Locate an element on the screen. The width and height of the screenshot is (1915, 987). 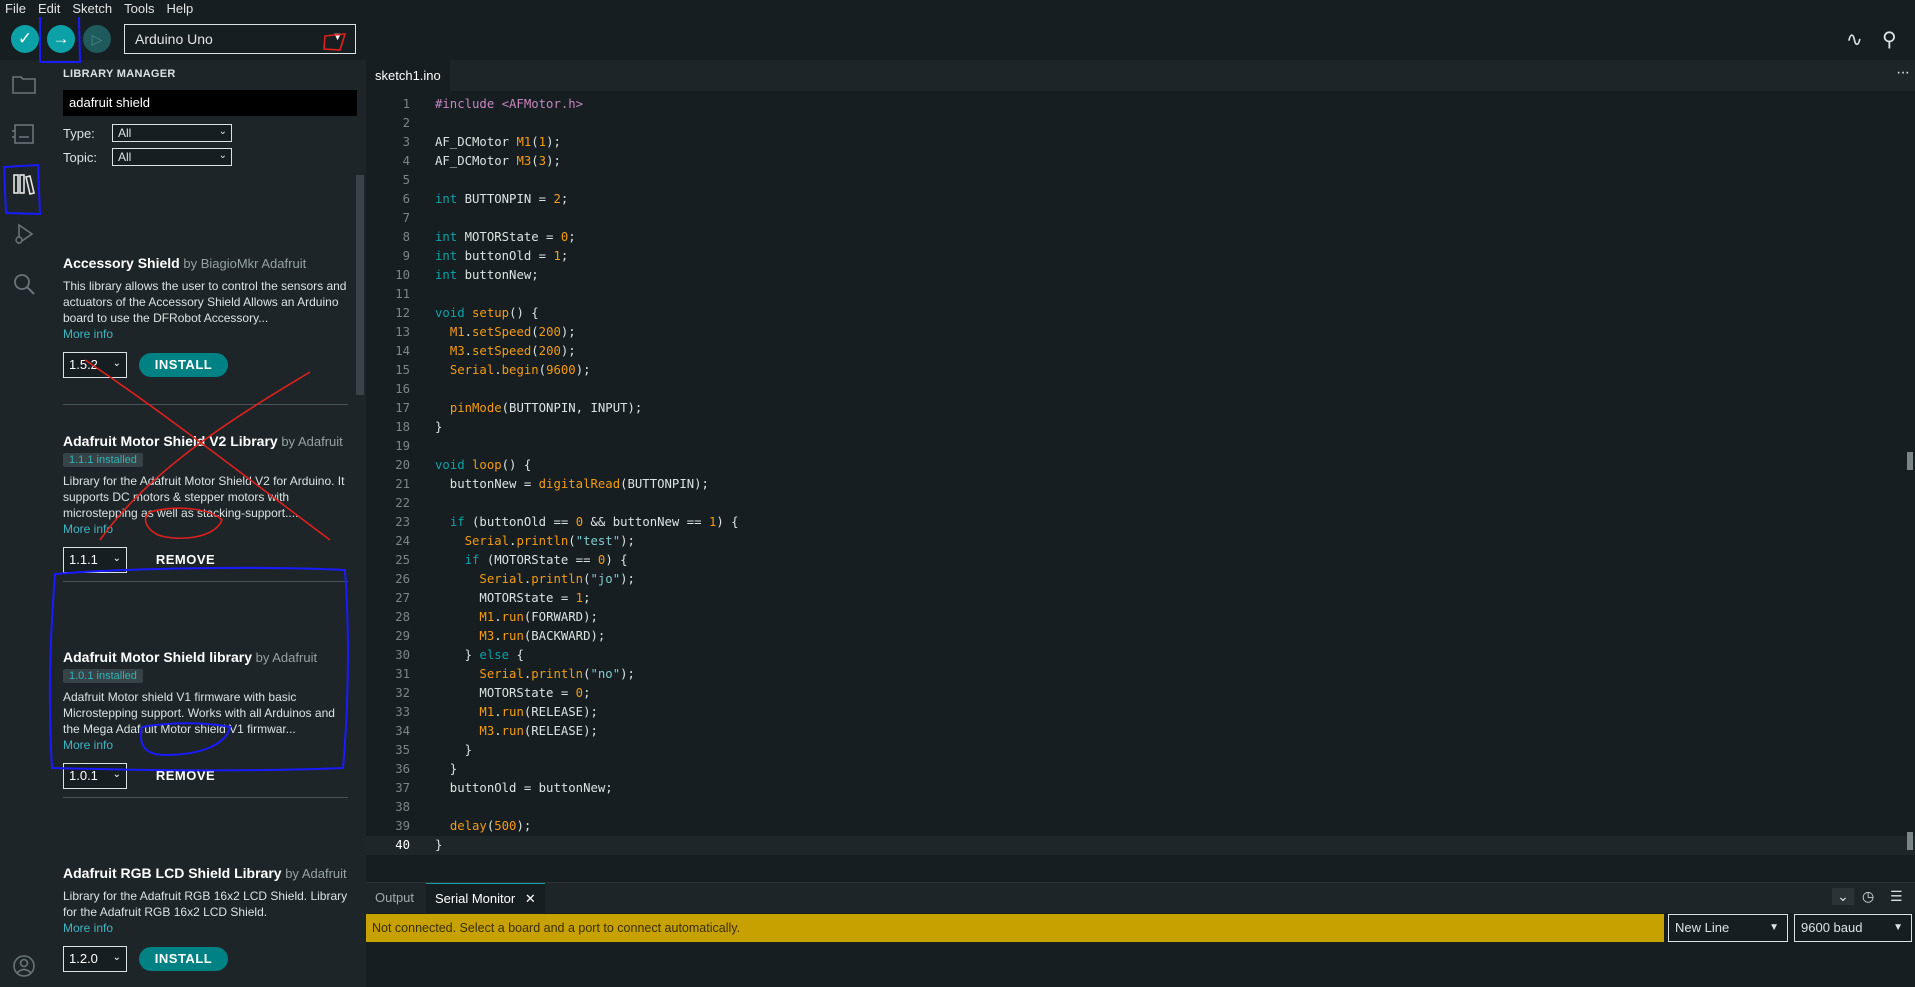
code-line: 15 Serial.begin(9600); is located at coordinates (1140, 370).